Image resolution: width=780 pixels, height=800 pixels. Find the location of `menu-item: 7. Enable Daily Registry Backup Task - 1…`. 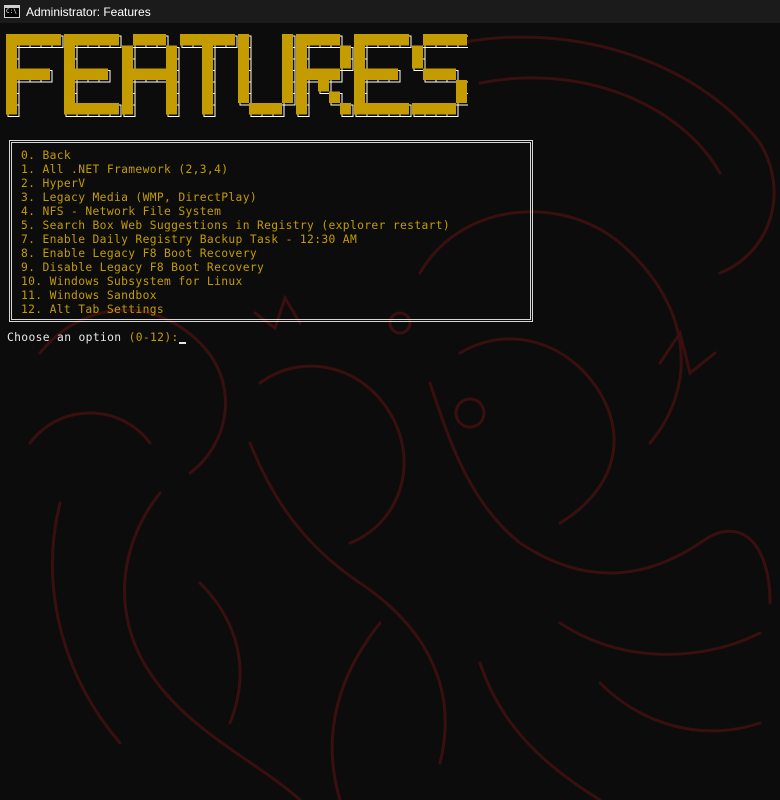

menu-item: 7. Enable Daily Registry Backup Task - 1… is located at coordinates (189, 239).